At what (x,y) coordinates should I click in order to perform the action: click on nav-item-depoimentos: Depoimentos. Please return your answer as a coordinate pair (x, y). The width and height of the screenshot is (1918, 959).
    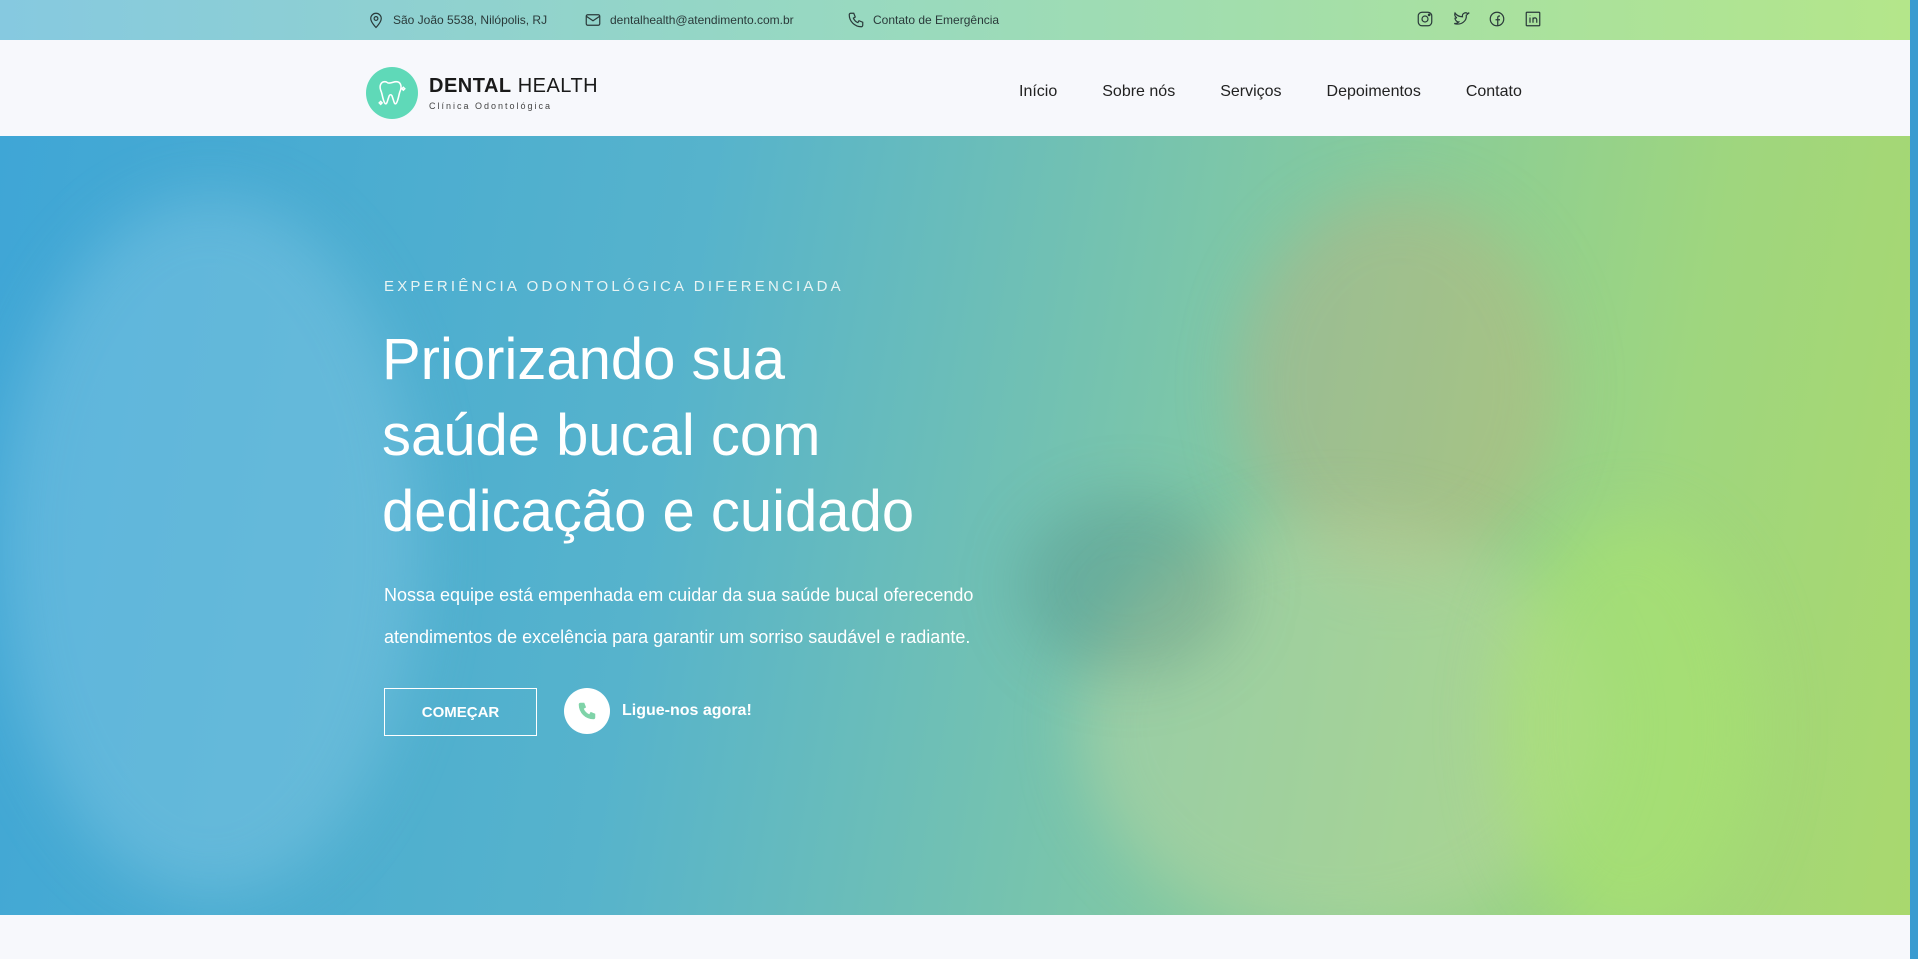
    Looking at the image, I should click on (1374, 92).